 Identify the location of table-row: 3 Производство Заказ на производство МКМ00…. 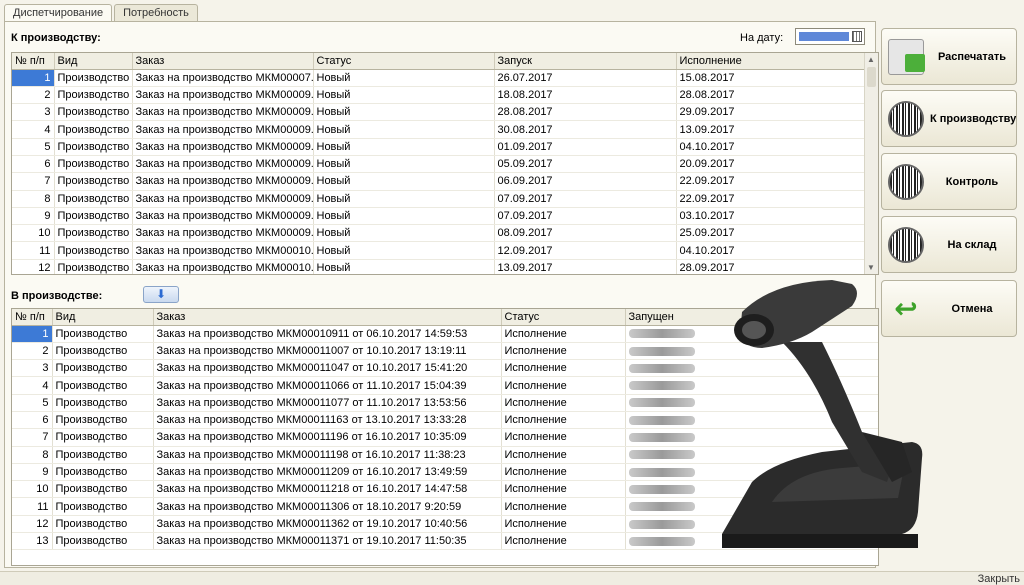
(439, 112).